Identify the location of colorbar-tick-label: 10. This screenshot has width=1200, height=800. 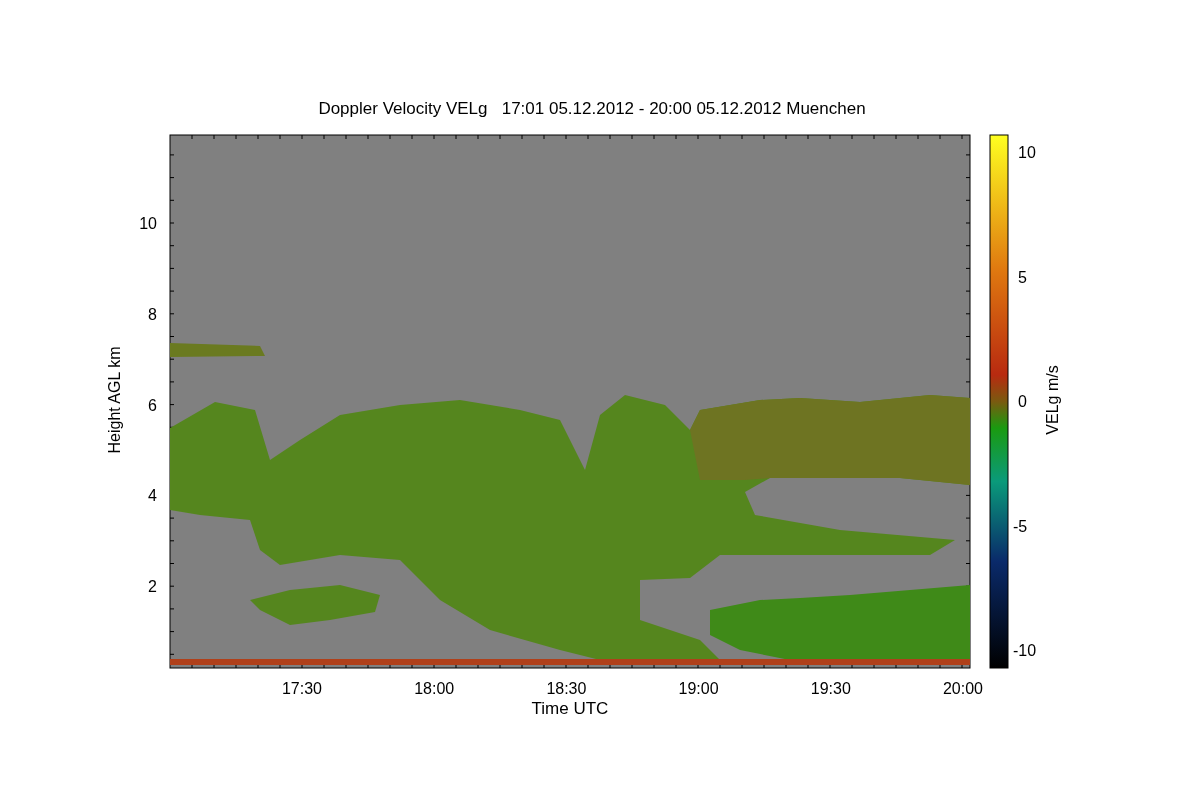
(1027, 152).